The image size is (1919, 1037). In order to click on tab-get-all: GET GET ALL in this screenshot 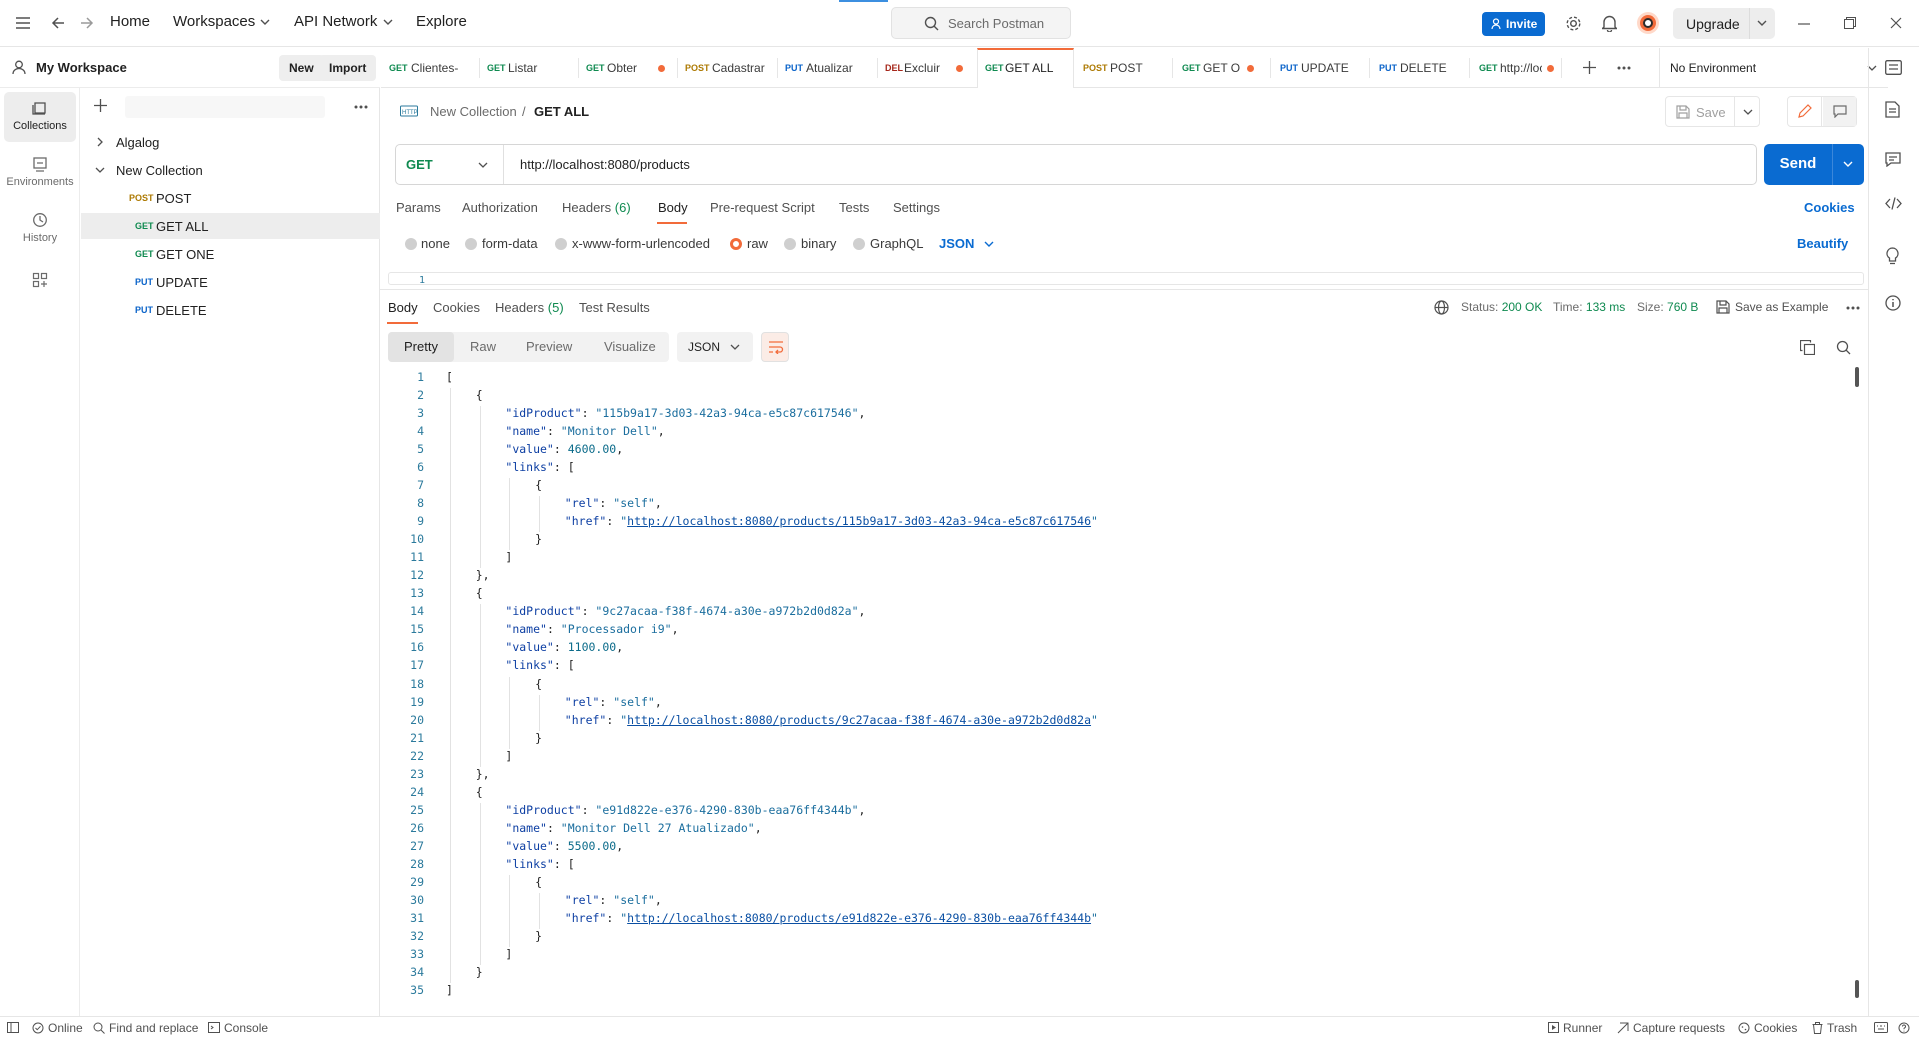, I will do `click(1025, 68)`.